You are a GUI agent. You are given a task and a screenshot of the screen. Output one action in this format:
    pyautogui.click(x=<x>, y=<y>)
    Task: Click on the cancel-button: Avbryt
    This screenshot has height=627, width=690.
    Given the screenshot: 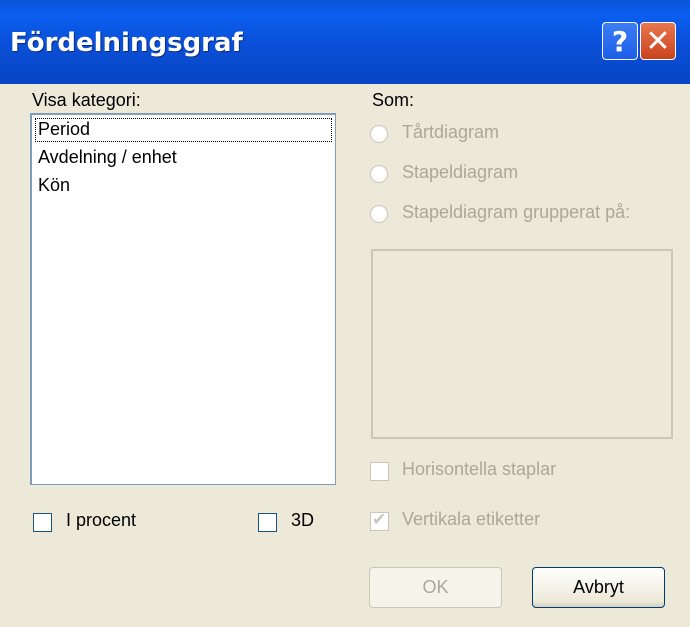 What is the action you would take?
    pyautogui.click(x=598, y=587)
    